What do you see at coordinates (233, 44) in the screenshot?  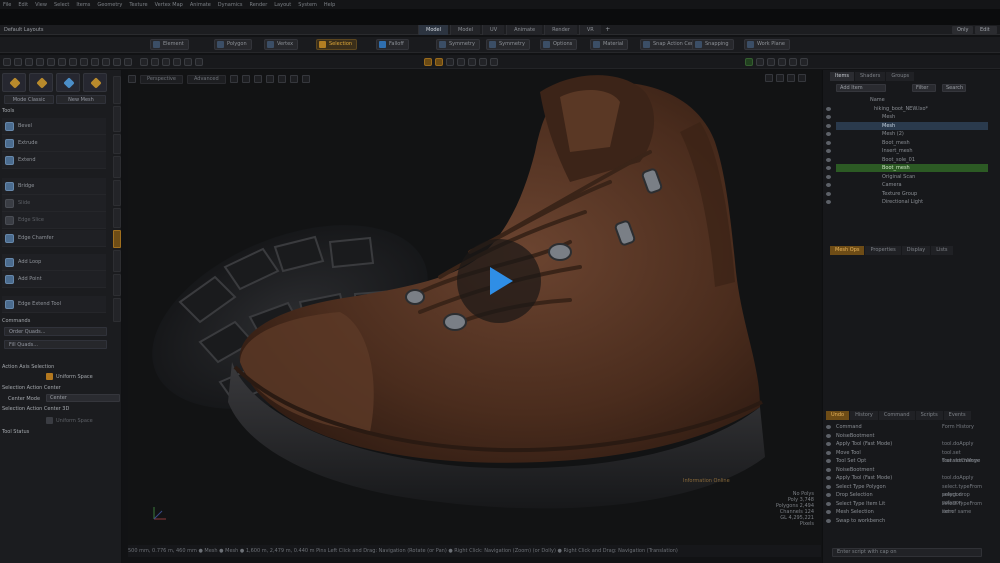 I see `toolbar-button-polygon: Polygon` at bounding box center [233, 44].